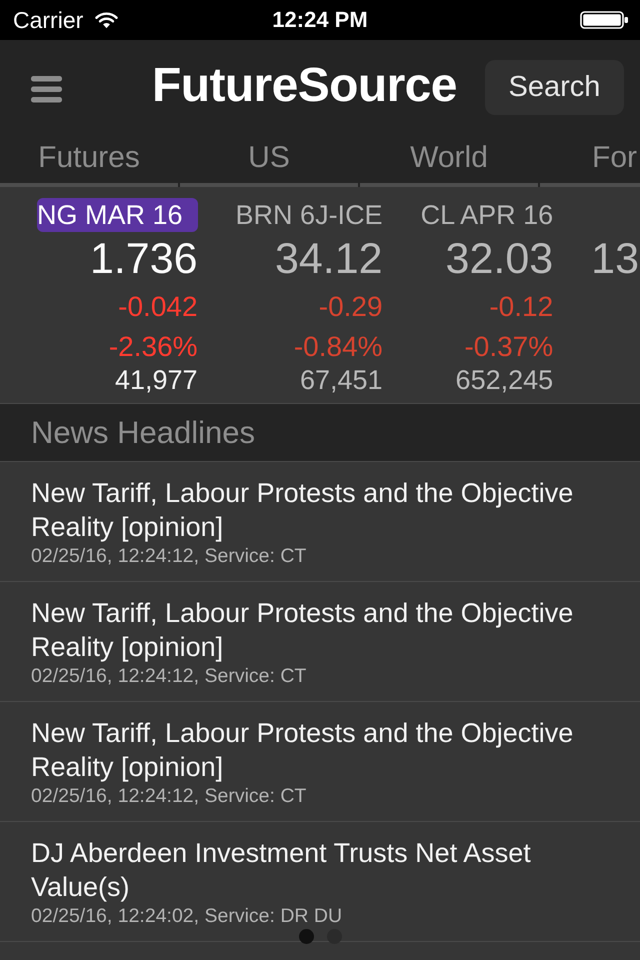  Describe the element at coordinates (304, 86) in the screenshot. I see `app-logo: FutureSource` at that location.